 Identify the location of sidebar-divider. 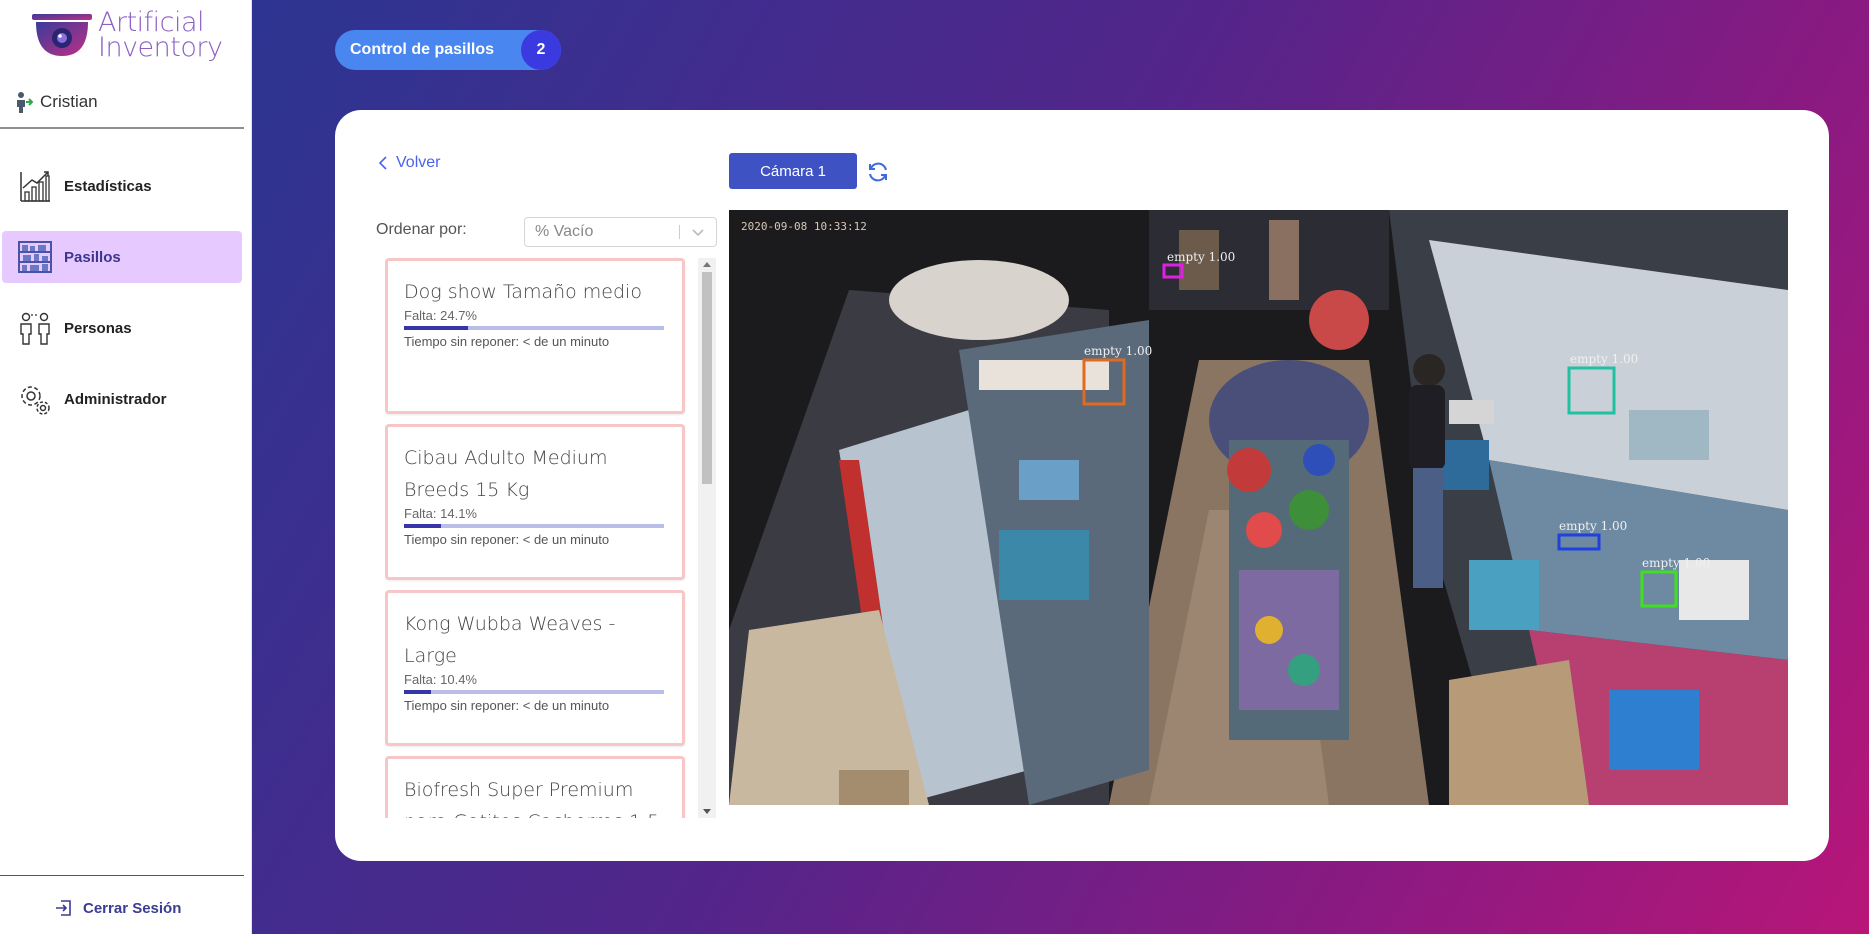
(122, 128).